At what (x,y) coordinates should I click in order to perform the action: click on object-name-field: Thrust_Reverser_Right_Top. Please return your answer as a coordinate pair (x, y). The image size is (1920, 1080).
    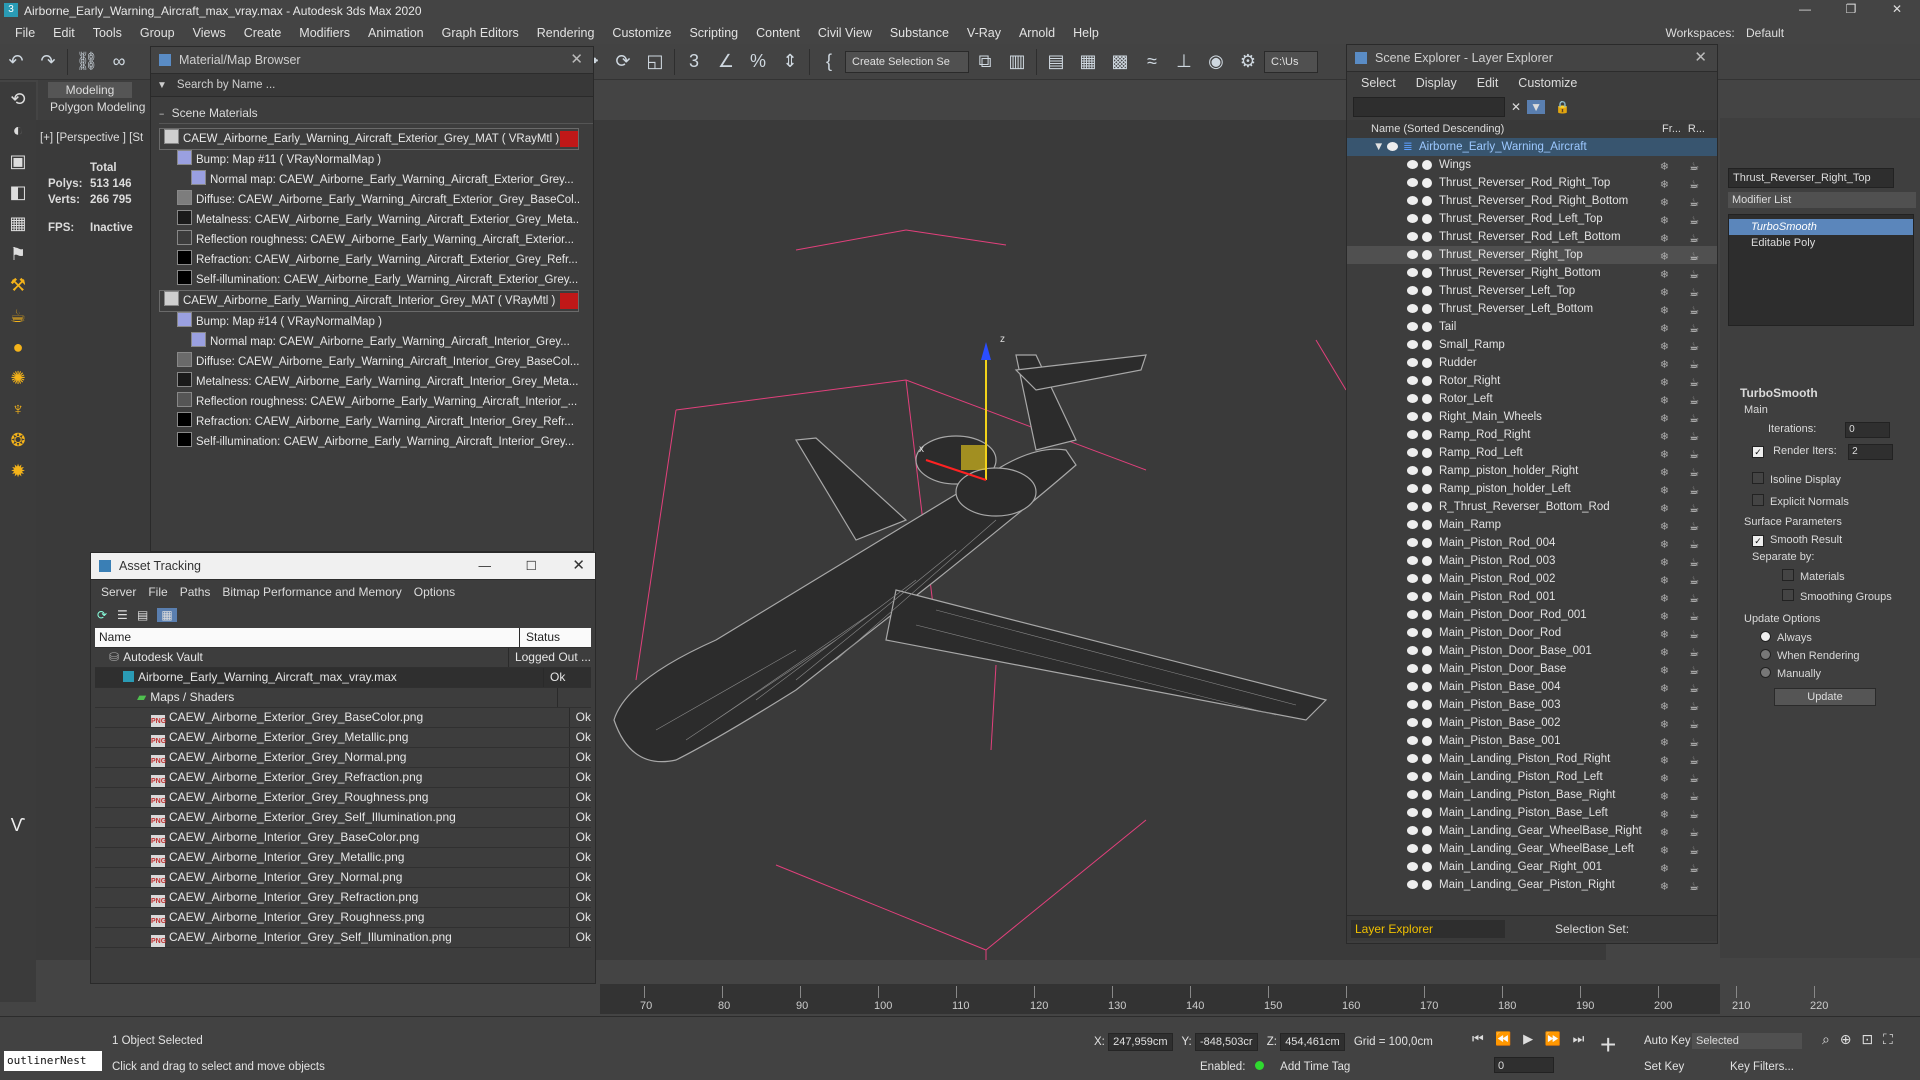
    Looking at the image, I should click on (1811, 178).